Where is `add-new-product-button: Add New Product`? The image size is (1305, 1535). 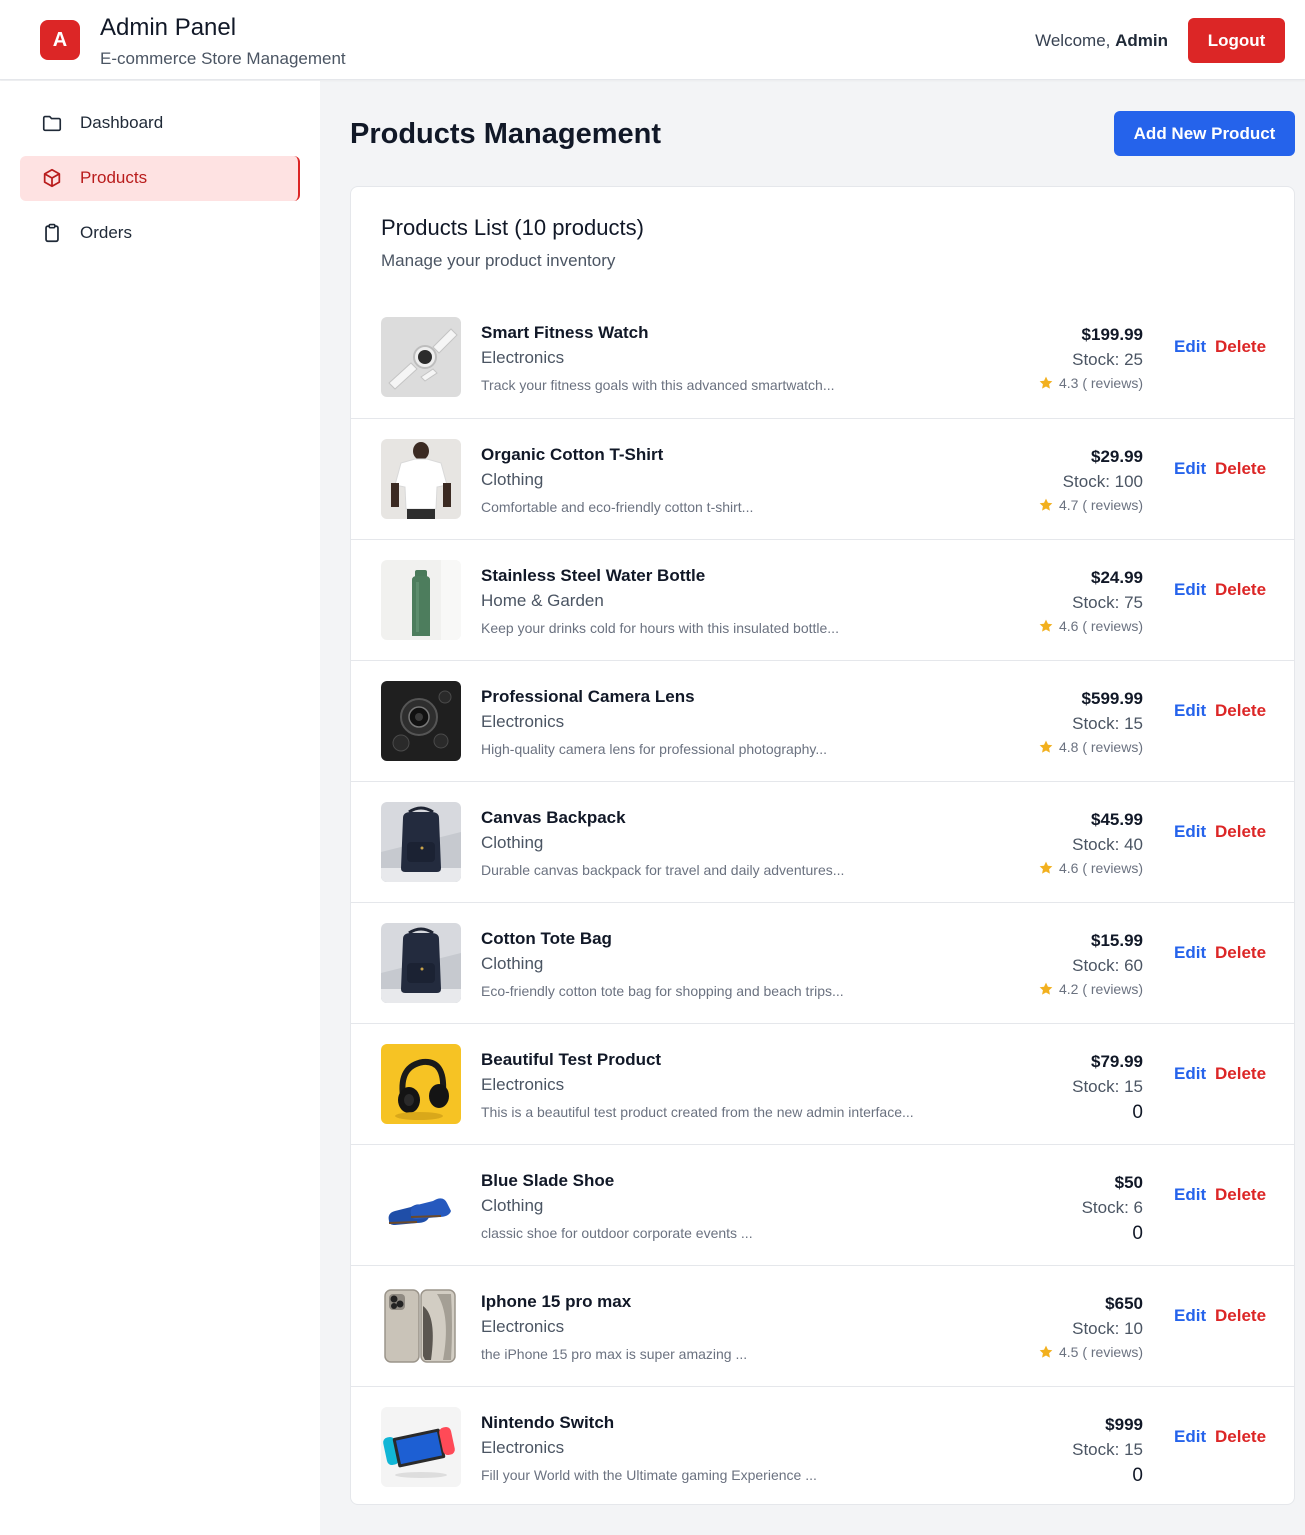 add-new-product-button: Add New Product is located at coordinates (1204, 133).